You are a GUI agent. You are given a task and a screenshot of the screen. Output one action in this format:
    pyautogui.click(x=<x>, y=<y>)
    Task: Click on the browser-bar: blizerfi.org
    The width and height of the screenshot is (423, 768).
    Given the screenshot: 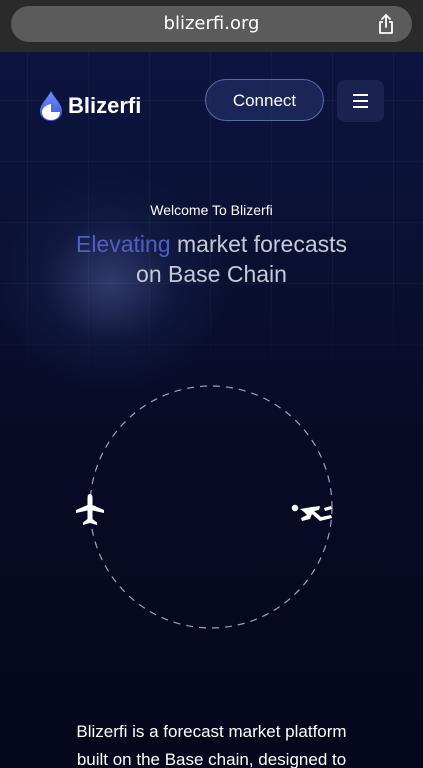 What is the action you would take?
    pyautogui.click(x=211, y=26)
    